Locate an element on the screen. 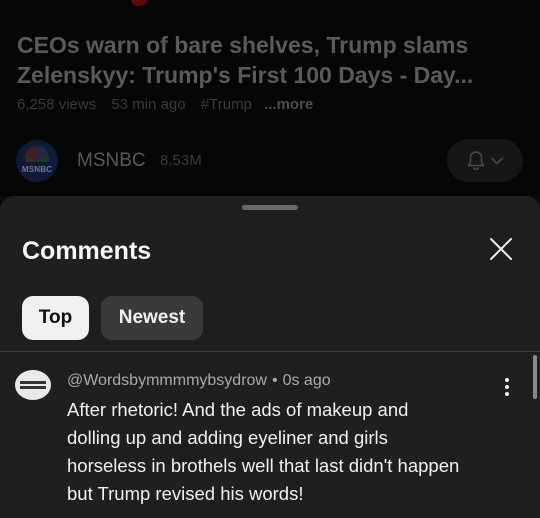 Image resolution: width=540 pixels, height=518 pixels. comment-time: 0s ago is located at coordinates (306, 380).